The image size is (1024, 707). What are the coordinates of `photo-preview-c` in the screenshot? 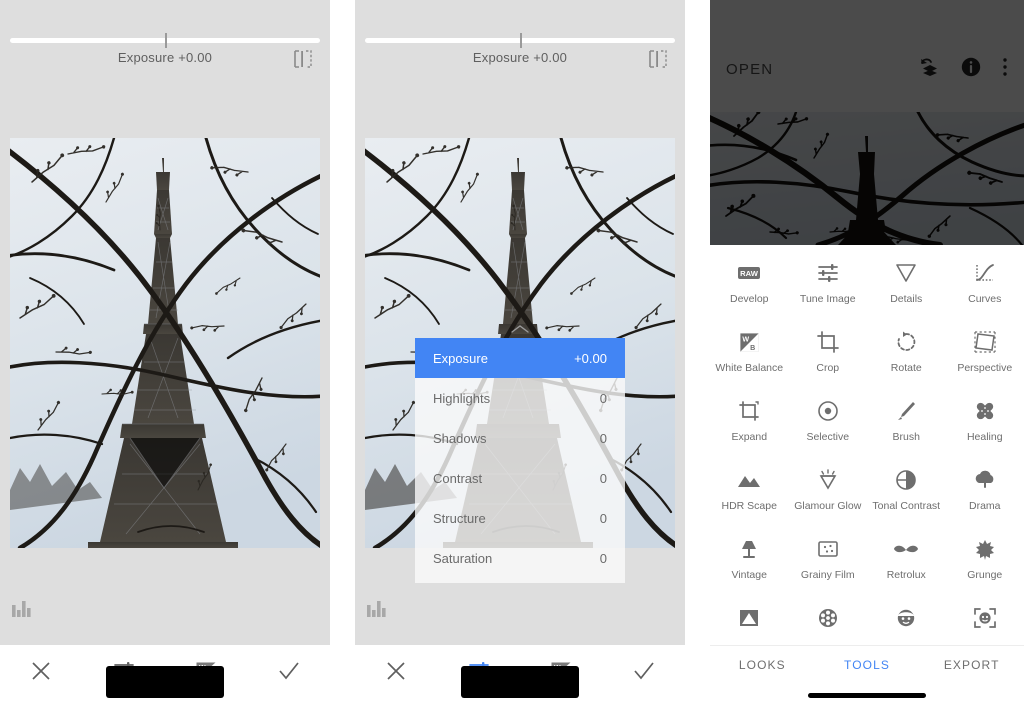 It's located at (867, 178).